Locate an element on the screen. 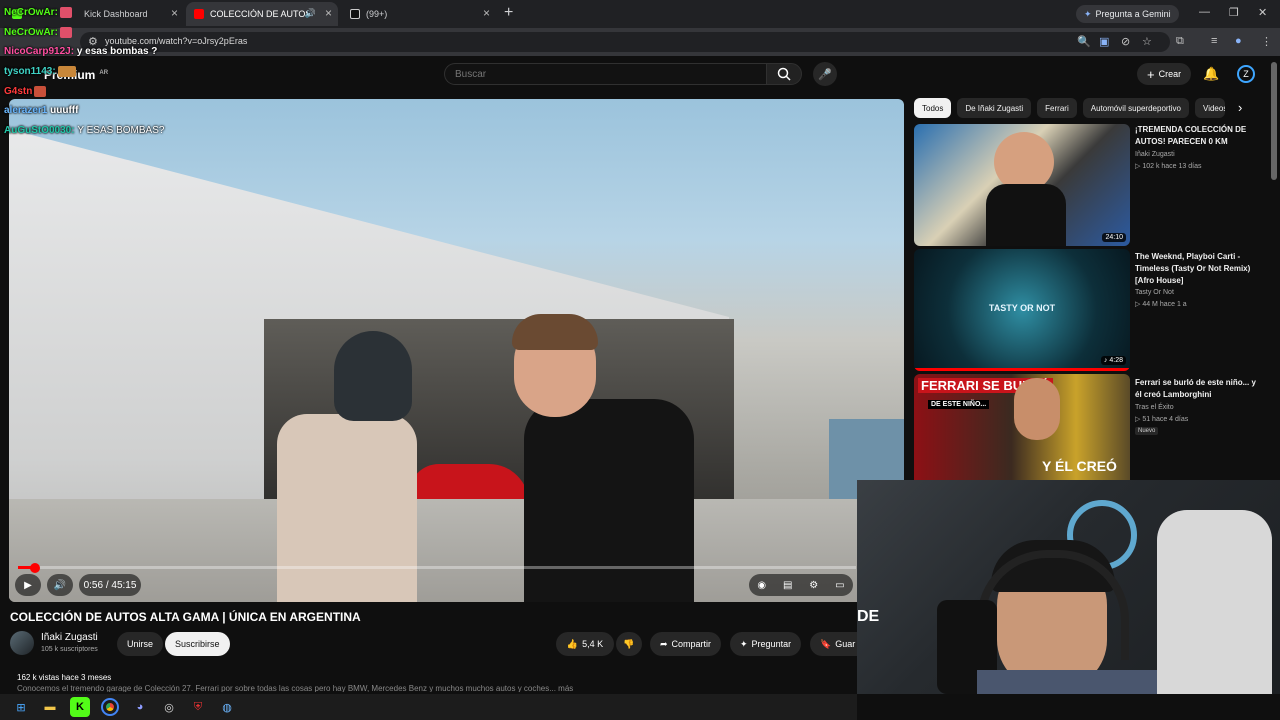 This screenshot has width=1280, height=720. steam-icon: ◍ is located at coordinates (227, 707).